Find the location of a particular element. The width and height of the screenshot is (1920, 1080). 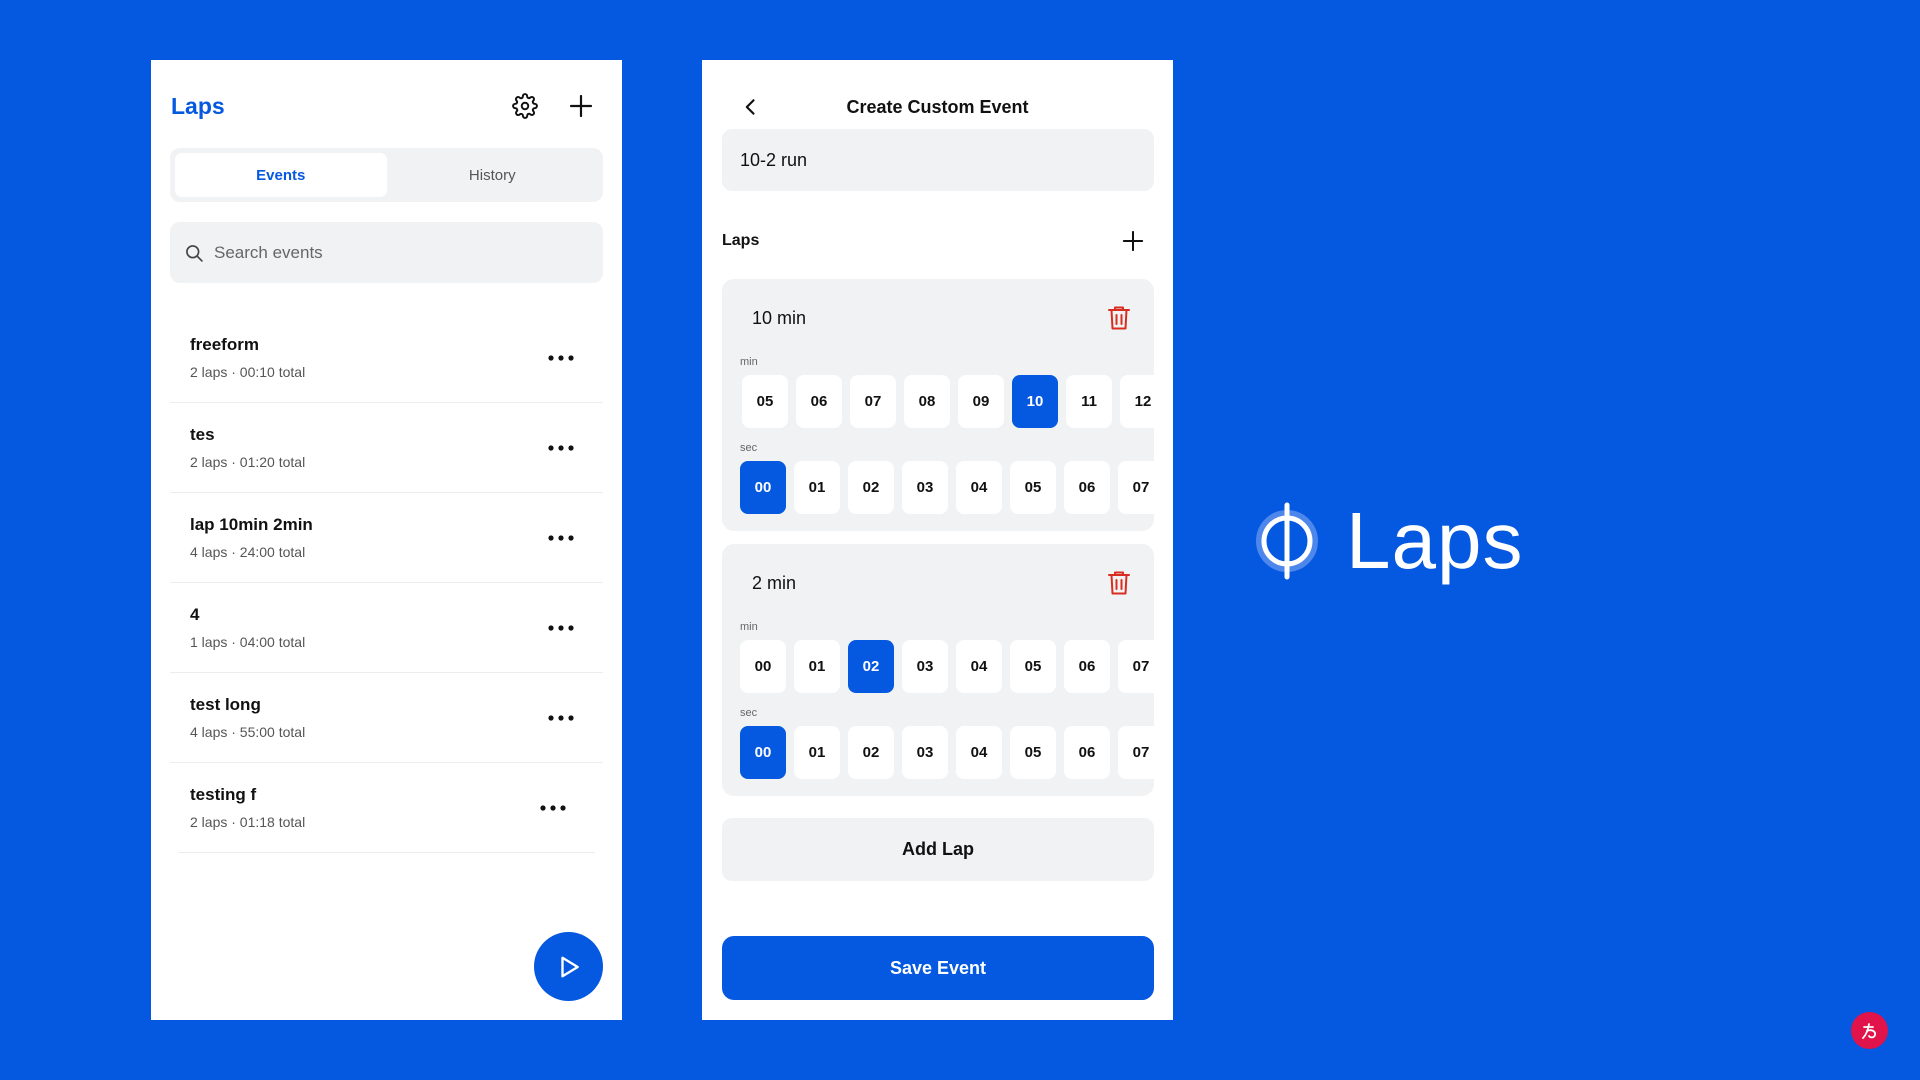

segmented-tabs: Events History is located at coordinates (386, 175).